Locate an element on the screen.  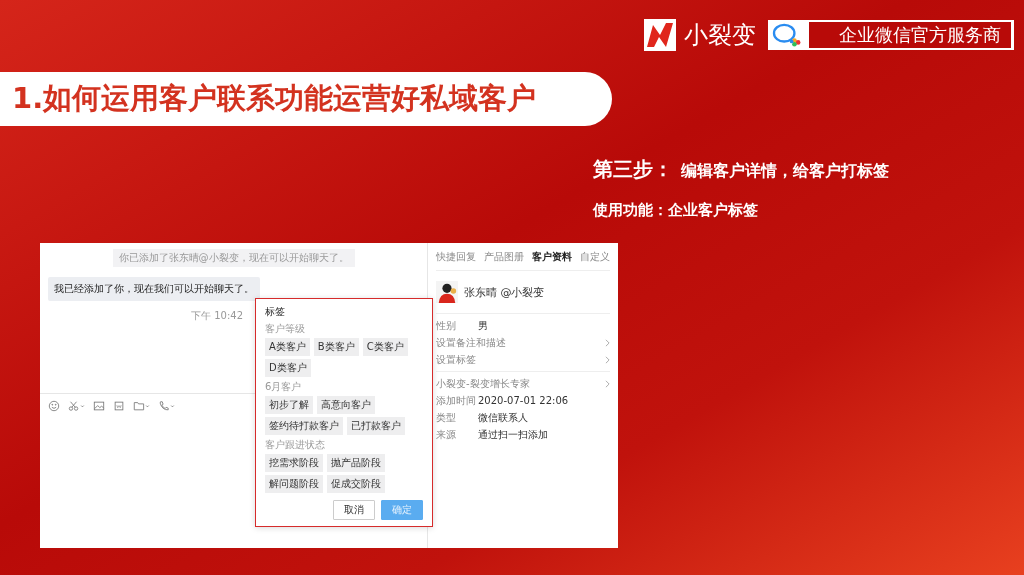
tag-chip: 初步了解 is located at coordinates (289, 405).